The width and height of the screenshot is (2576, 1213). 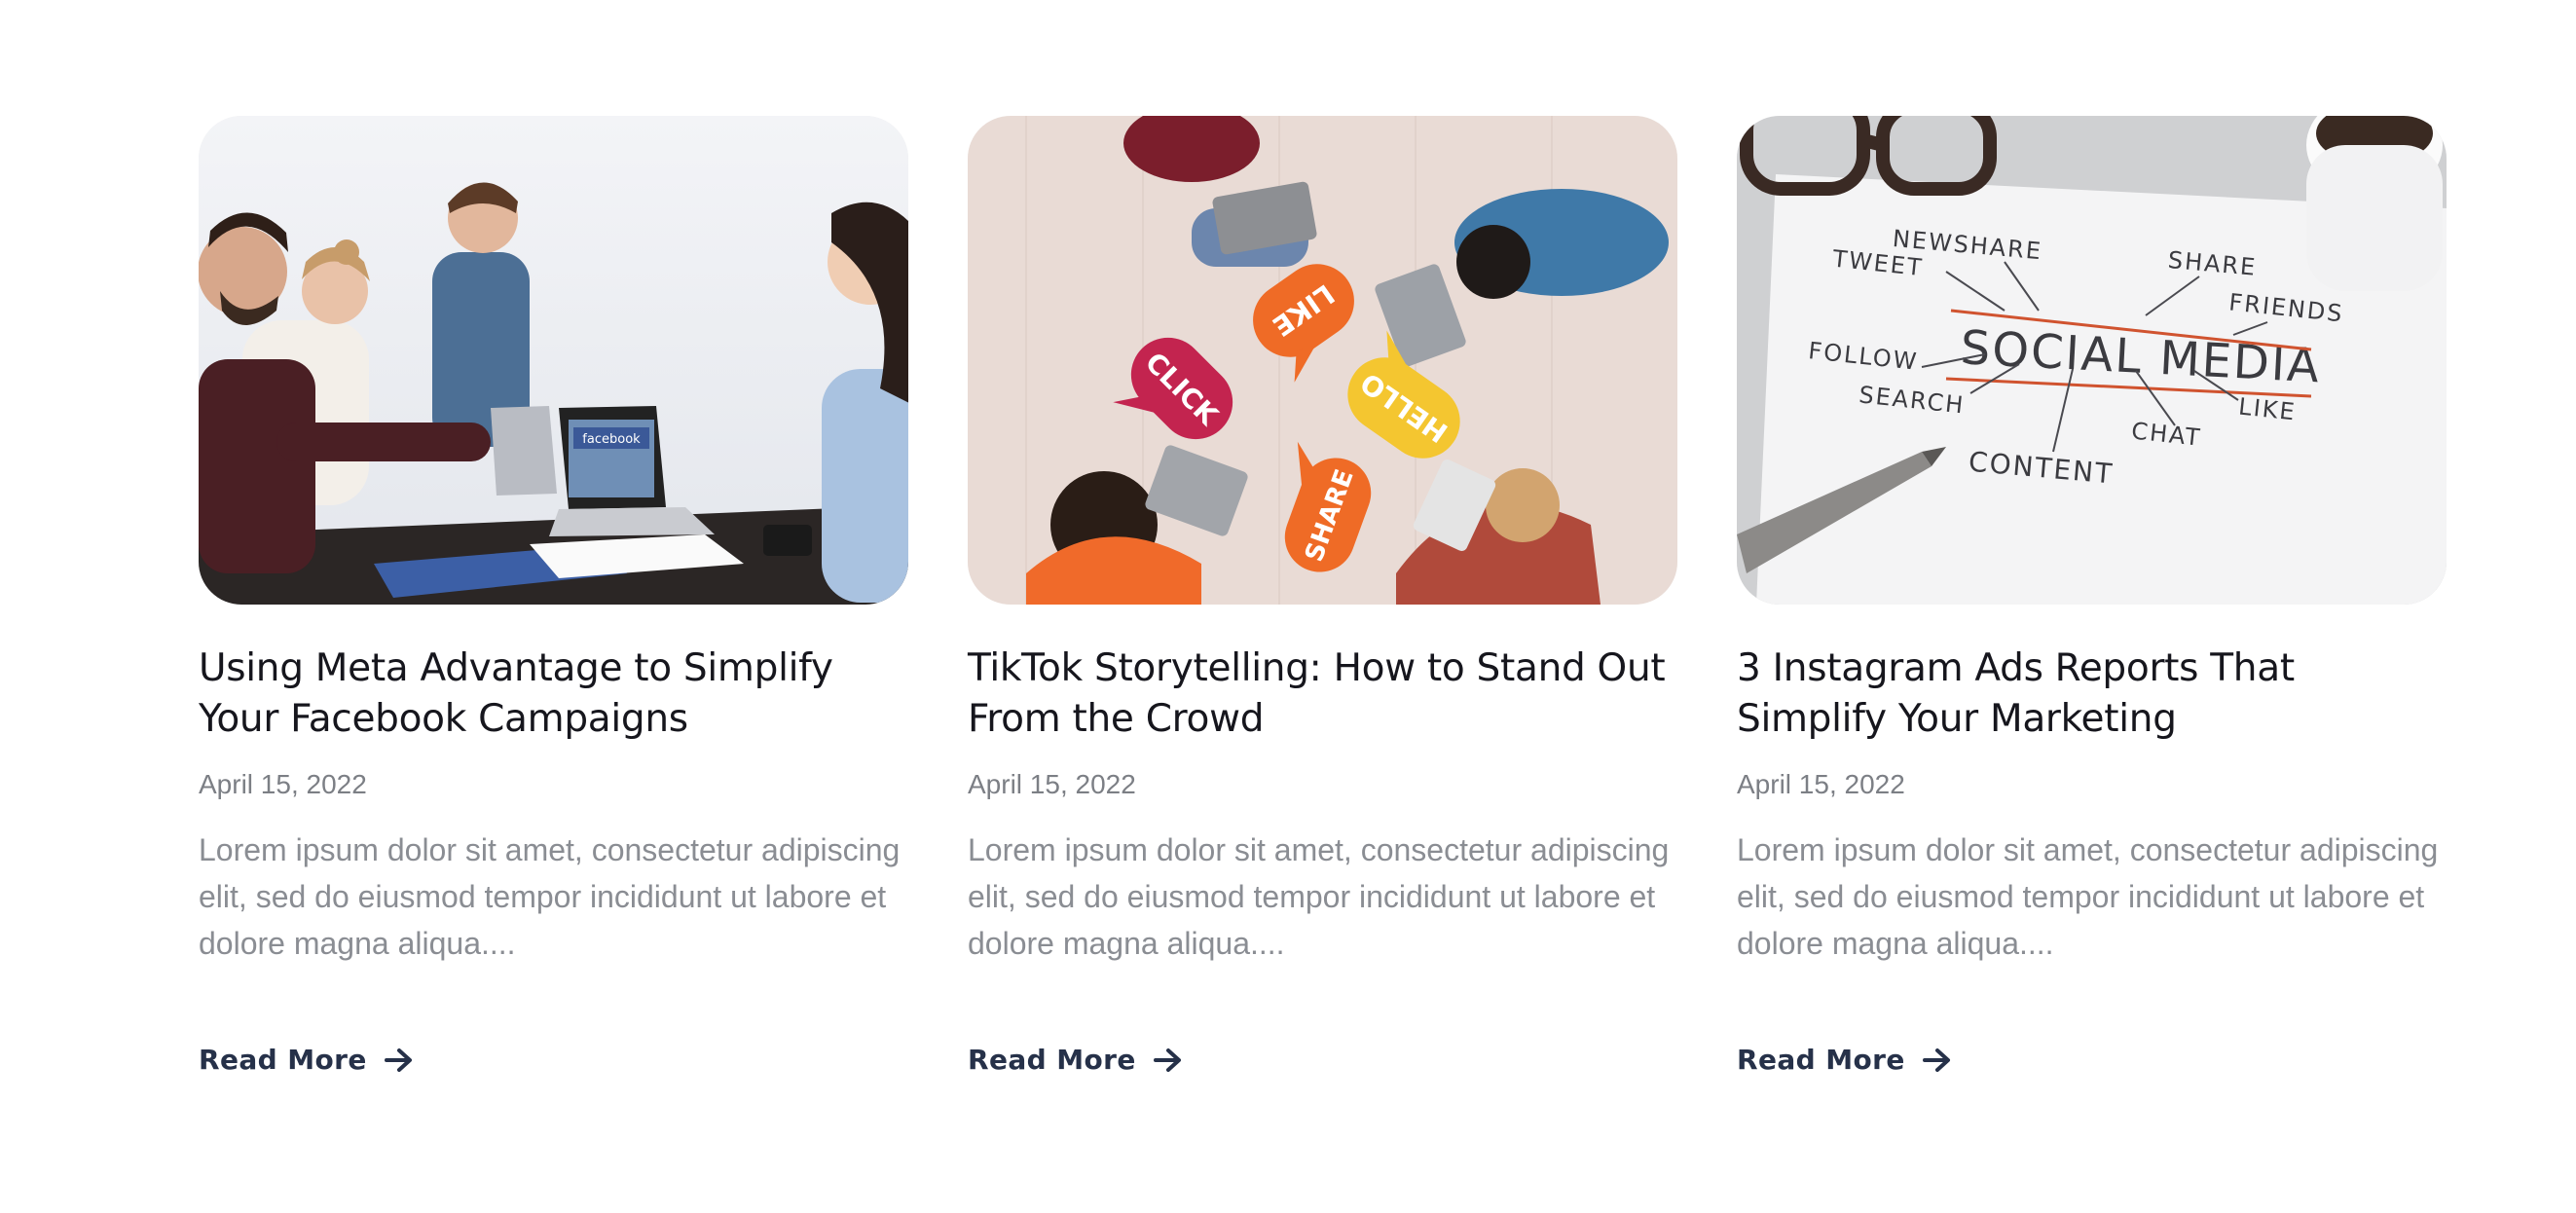 I want to click on facebook-logo-text: facebook, so click(x=611, y=439).